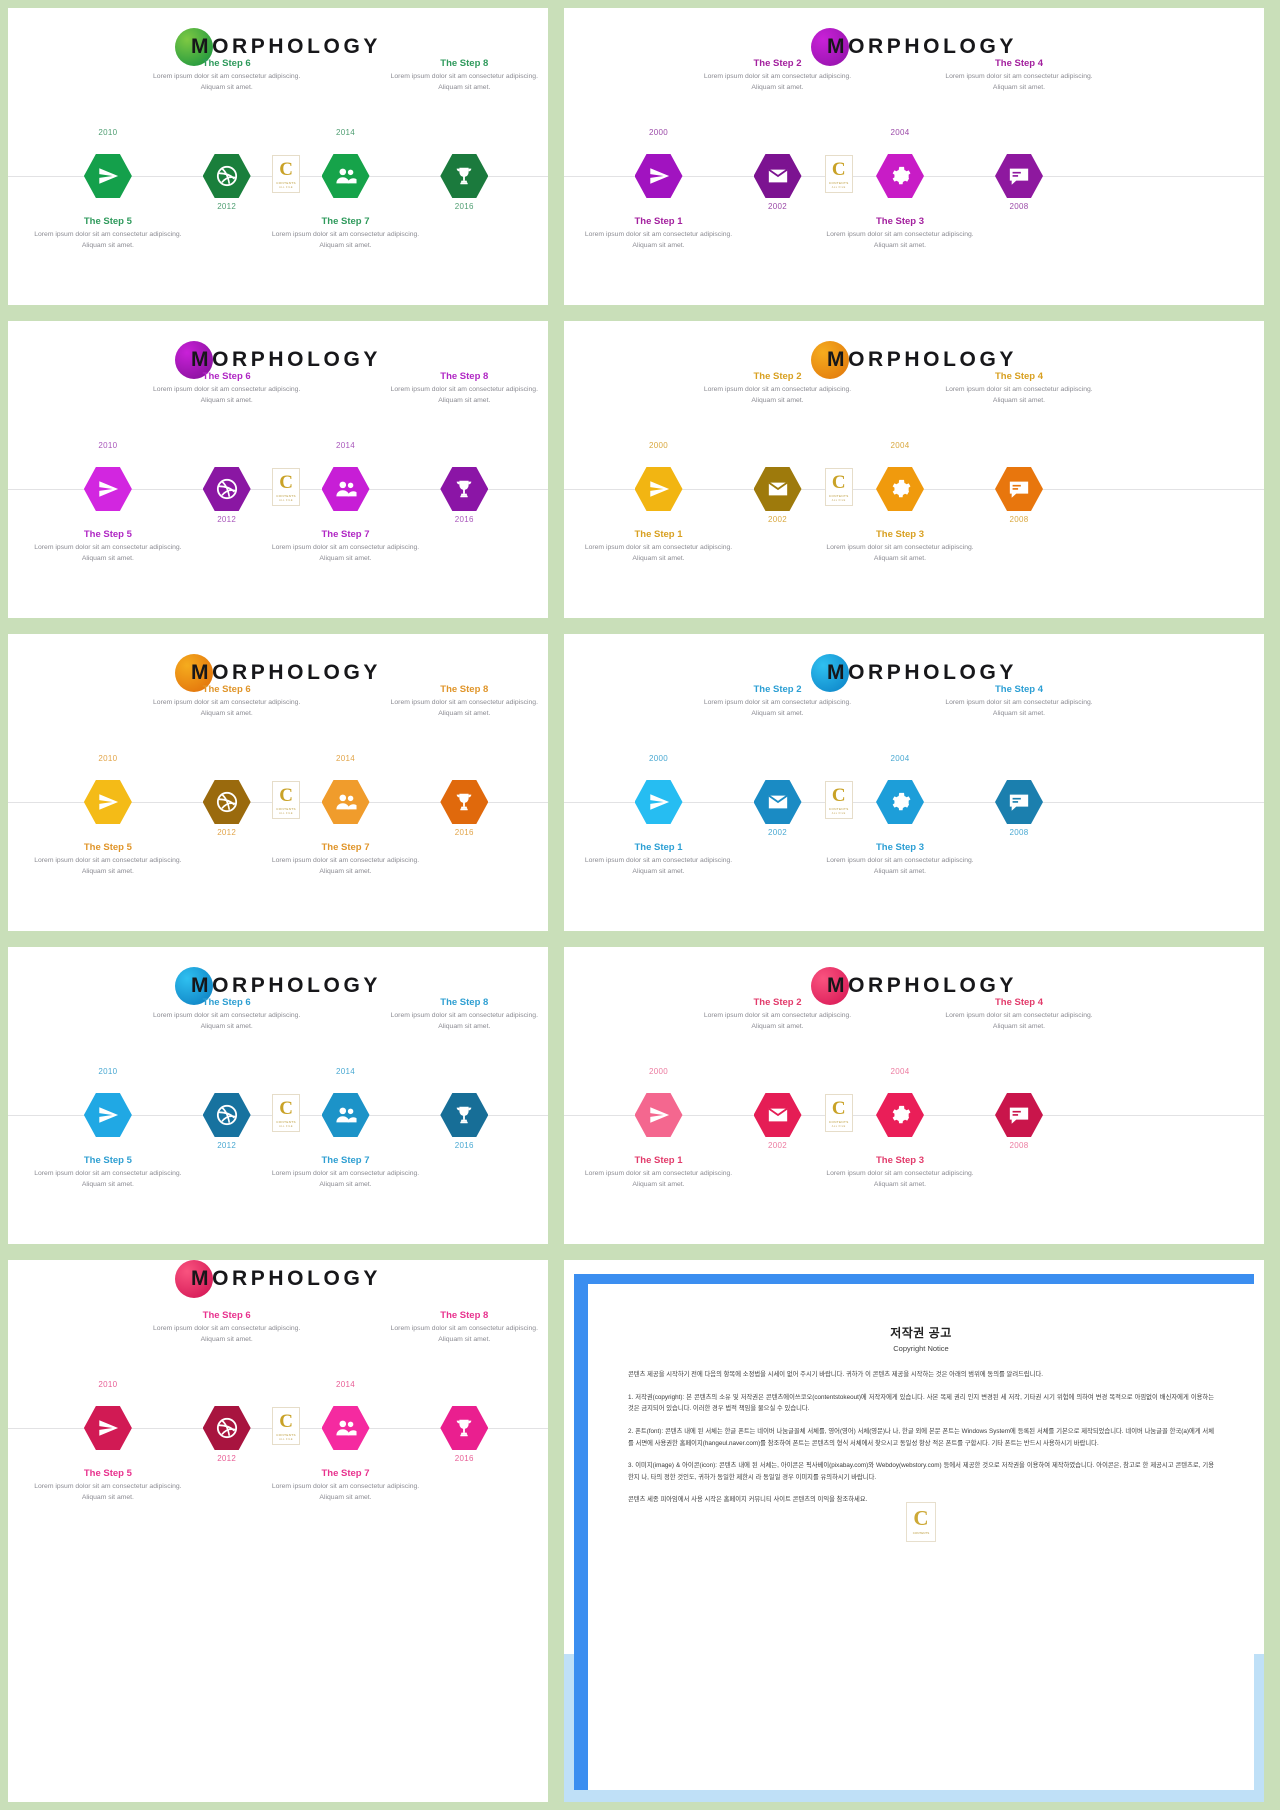  I want to click on node-step-title: The Step 1, so click(658, 847).